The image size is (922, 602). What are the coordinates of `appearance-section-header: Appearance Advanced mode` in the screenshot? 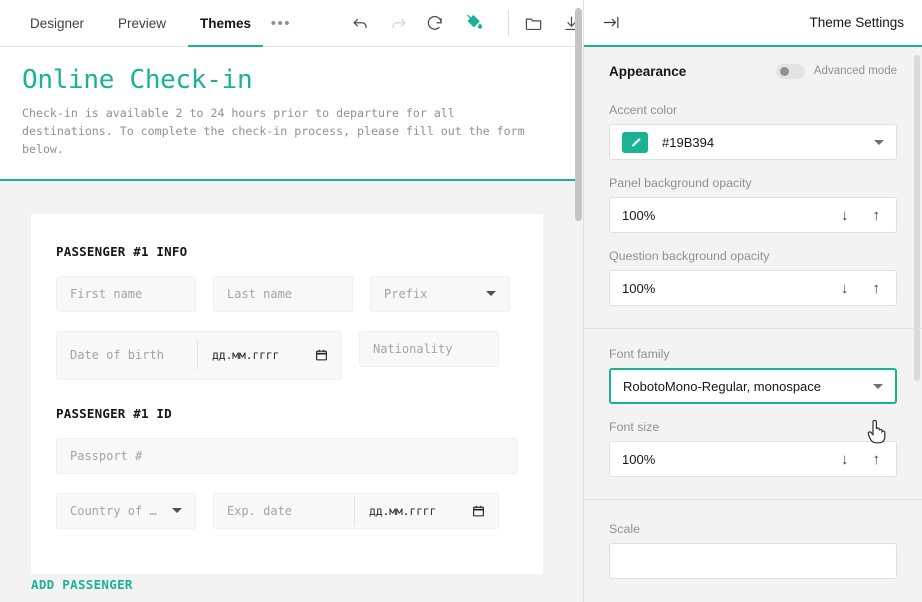 It's located at (753, 71).